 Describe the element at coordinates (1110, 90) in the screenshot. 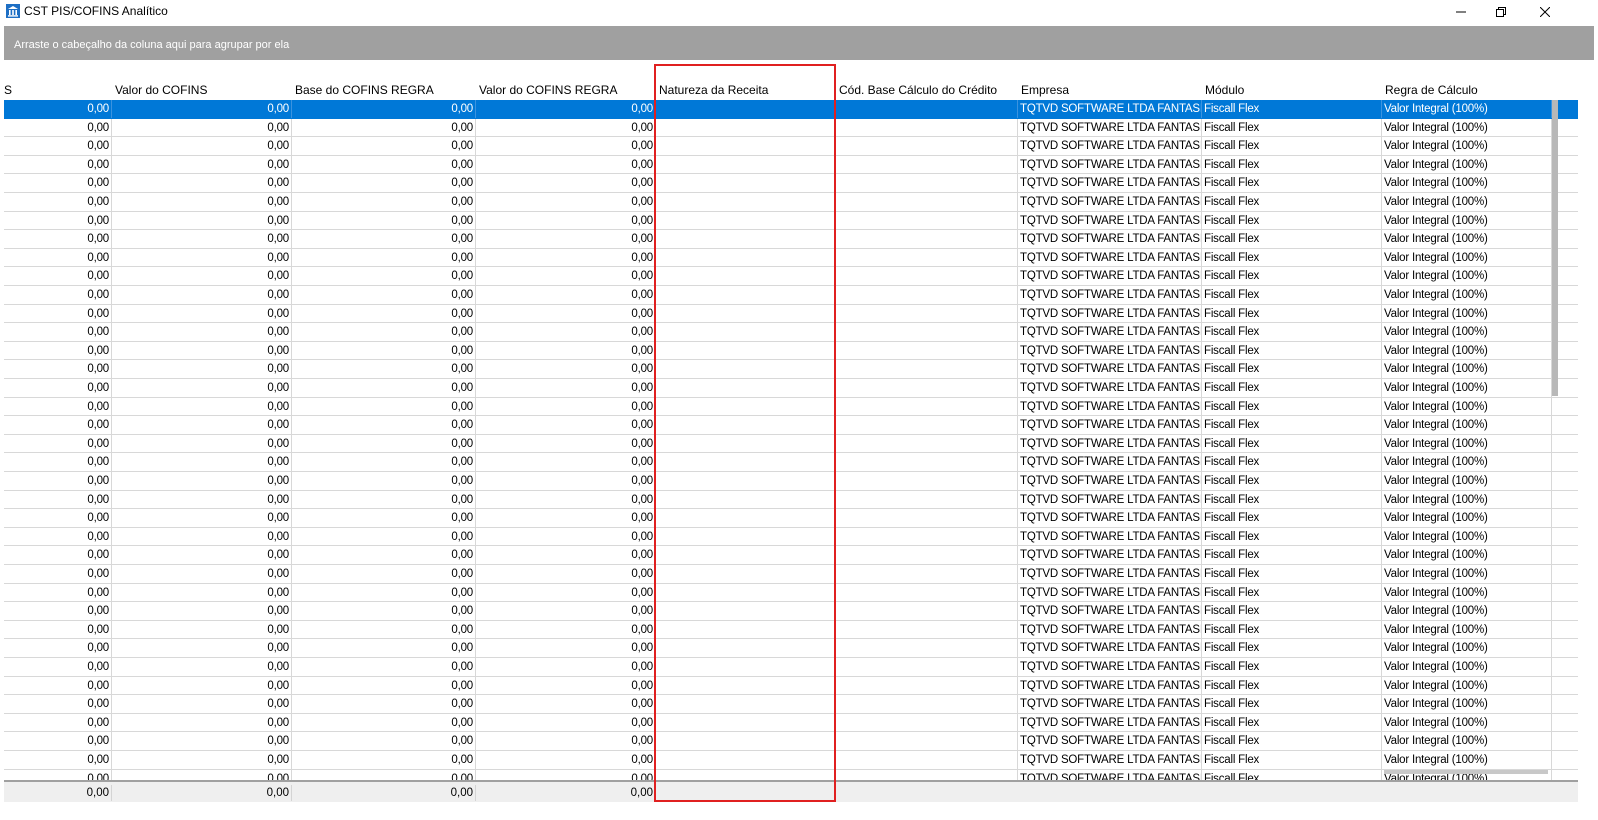

I see `header-col-empresa: Empresa` at that location.